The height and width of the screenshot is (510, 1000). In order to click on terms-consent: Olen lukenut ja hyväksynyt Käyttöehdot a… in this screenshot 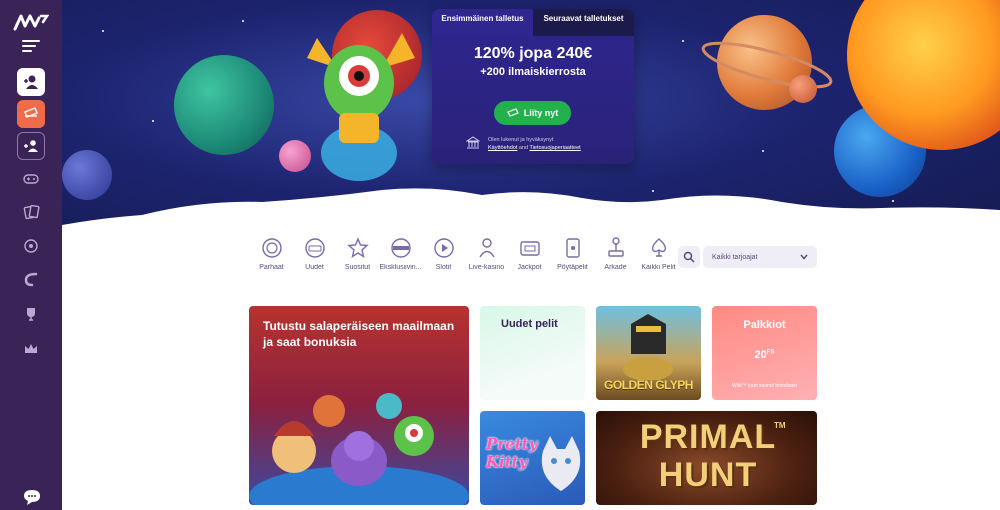, I will do `click(541, 144)`.